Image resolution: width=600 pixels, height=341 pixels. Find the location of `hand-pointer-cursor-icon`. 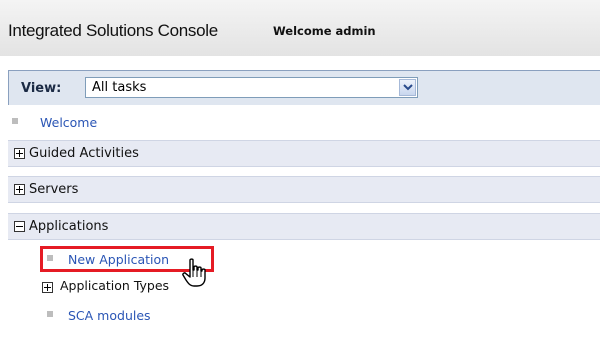

hand-pointer-cursor-icon is located at coordinates (195, 275).